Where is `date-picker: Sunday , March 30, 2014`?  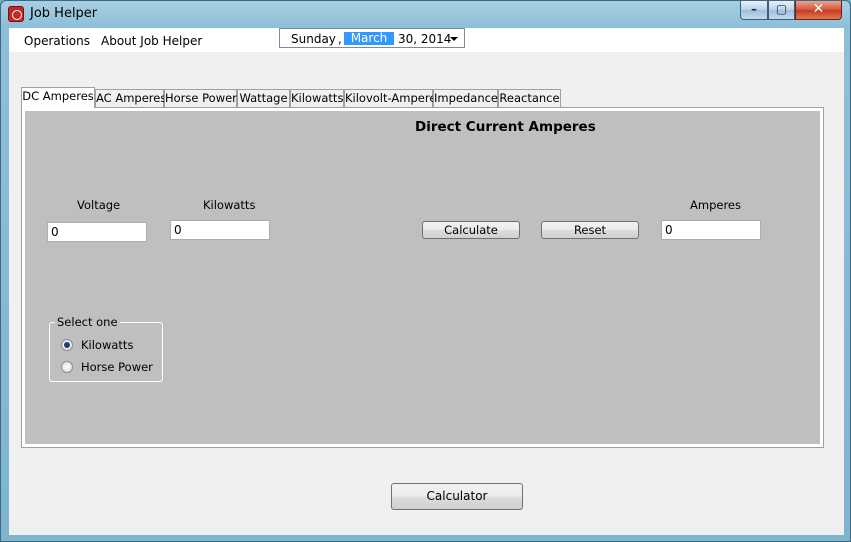
date-picker: Sunday , March 30, 2014 is located at coordinates (372, 38).